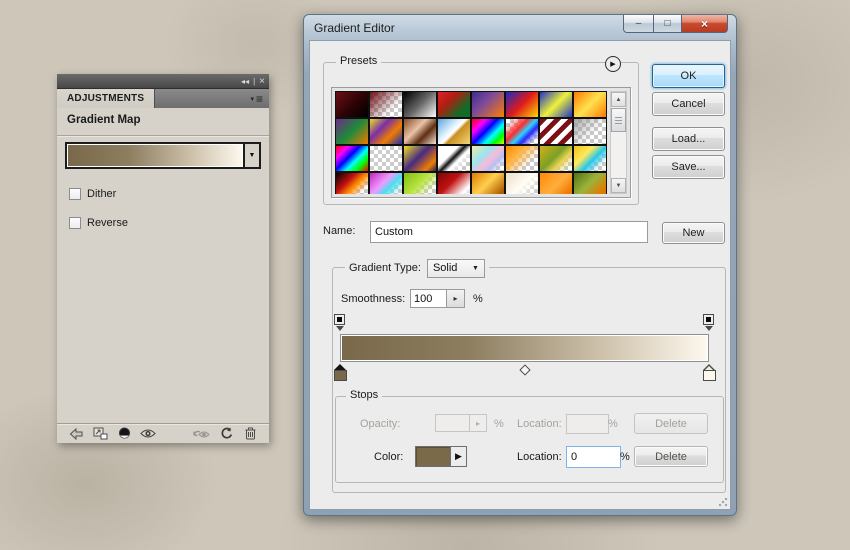 This screenshot has width=850, height=550. Describe the element at coordinates (499, 424) in the screenshot. I see `opacity-unit: %` at that location.